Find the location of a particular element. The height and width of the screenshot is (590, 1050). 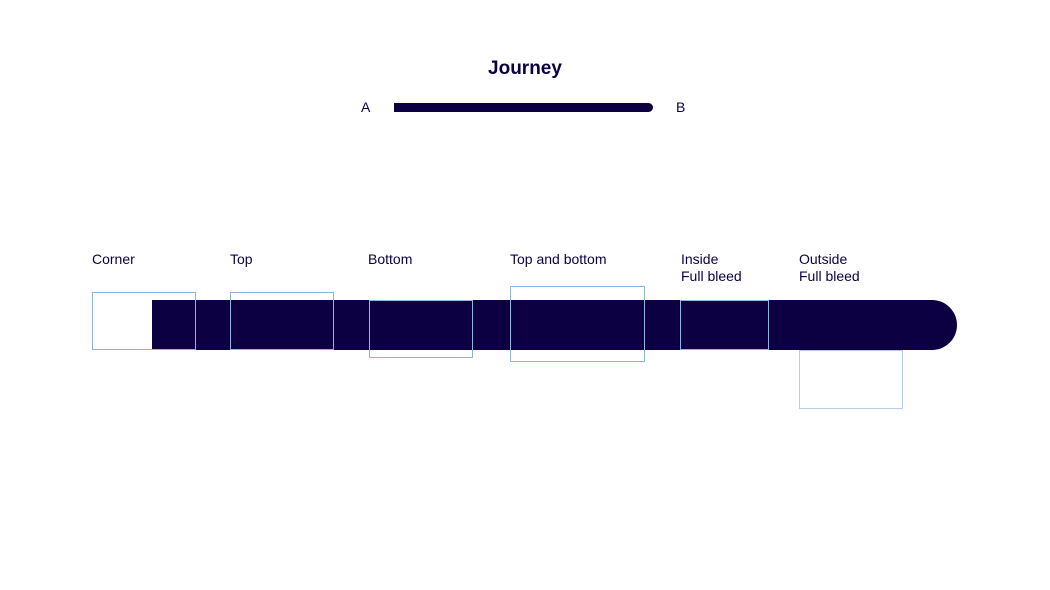

label-top-and-bottom: Top and bottom is located at coordinates (558, 259).